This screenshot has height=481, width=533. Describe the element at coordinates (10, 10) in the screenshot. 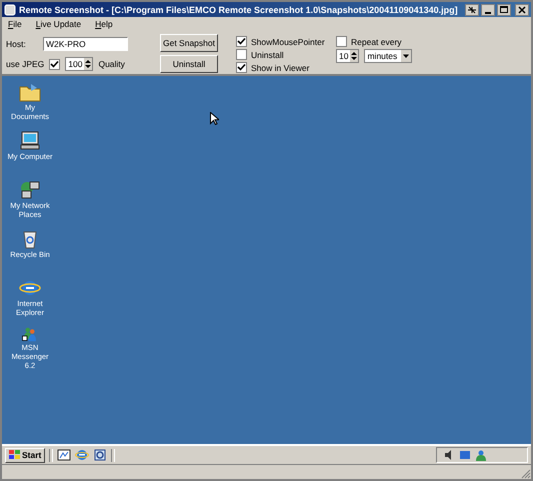

I see `app-icon` at that location.